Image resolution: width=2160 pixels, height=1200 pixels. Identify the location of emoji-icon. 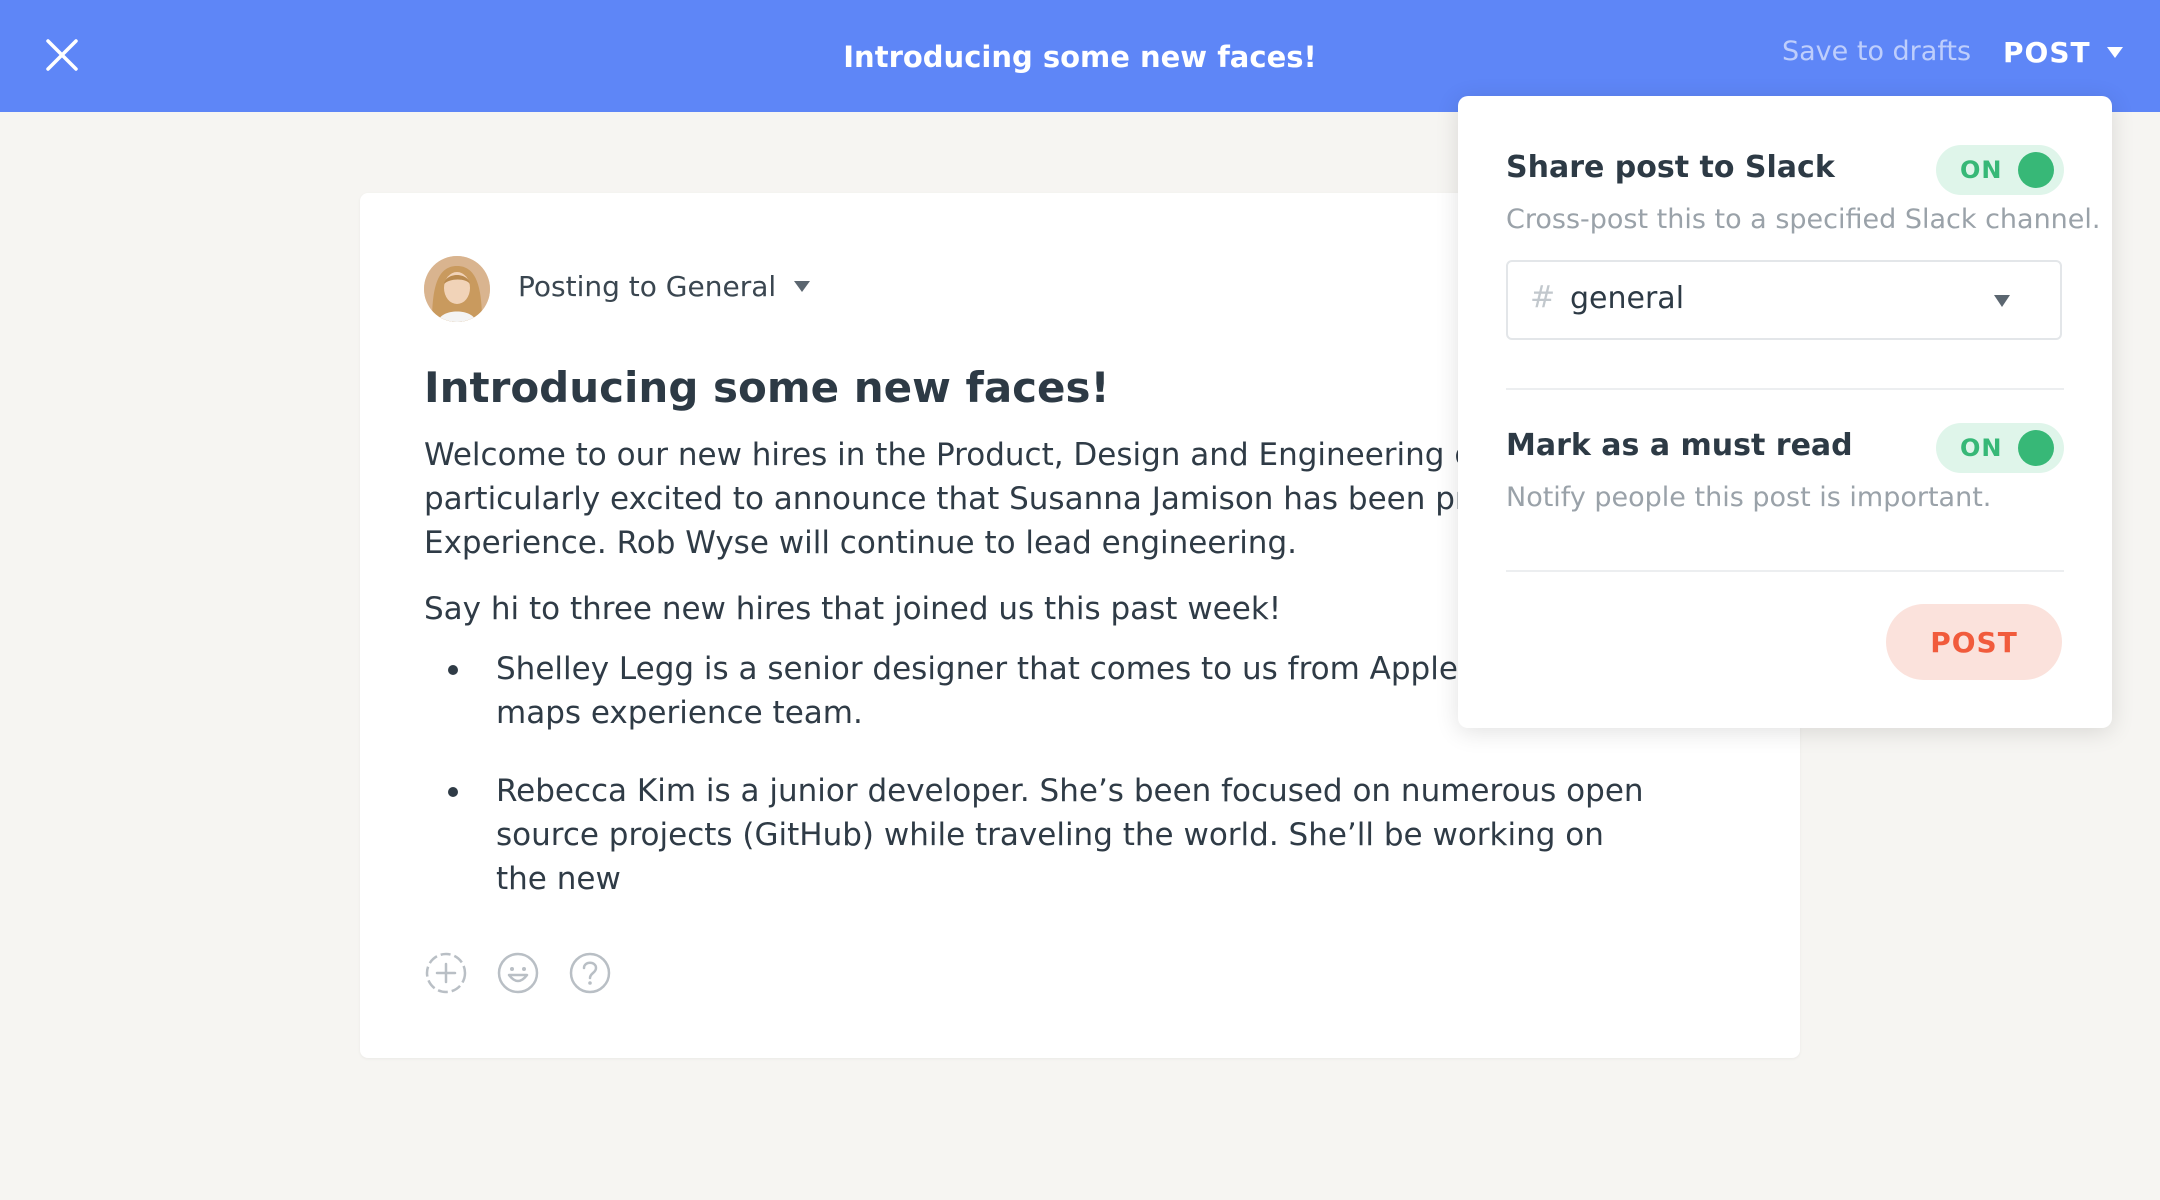
(518, 973).